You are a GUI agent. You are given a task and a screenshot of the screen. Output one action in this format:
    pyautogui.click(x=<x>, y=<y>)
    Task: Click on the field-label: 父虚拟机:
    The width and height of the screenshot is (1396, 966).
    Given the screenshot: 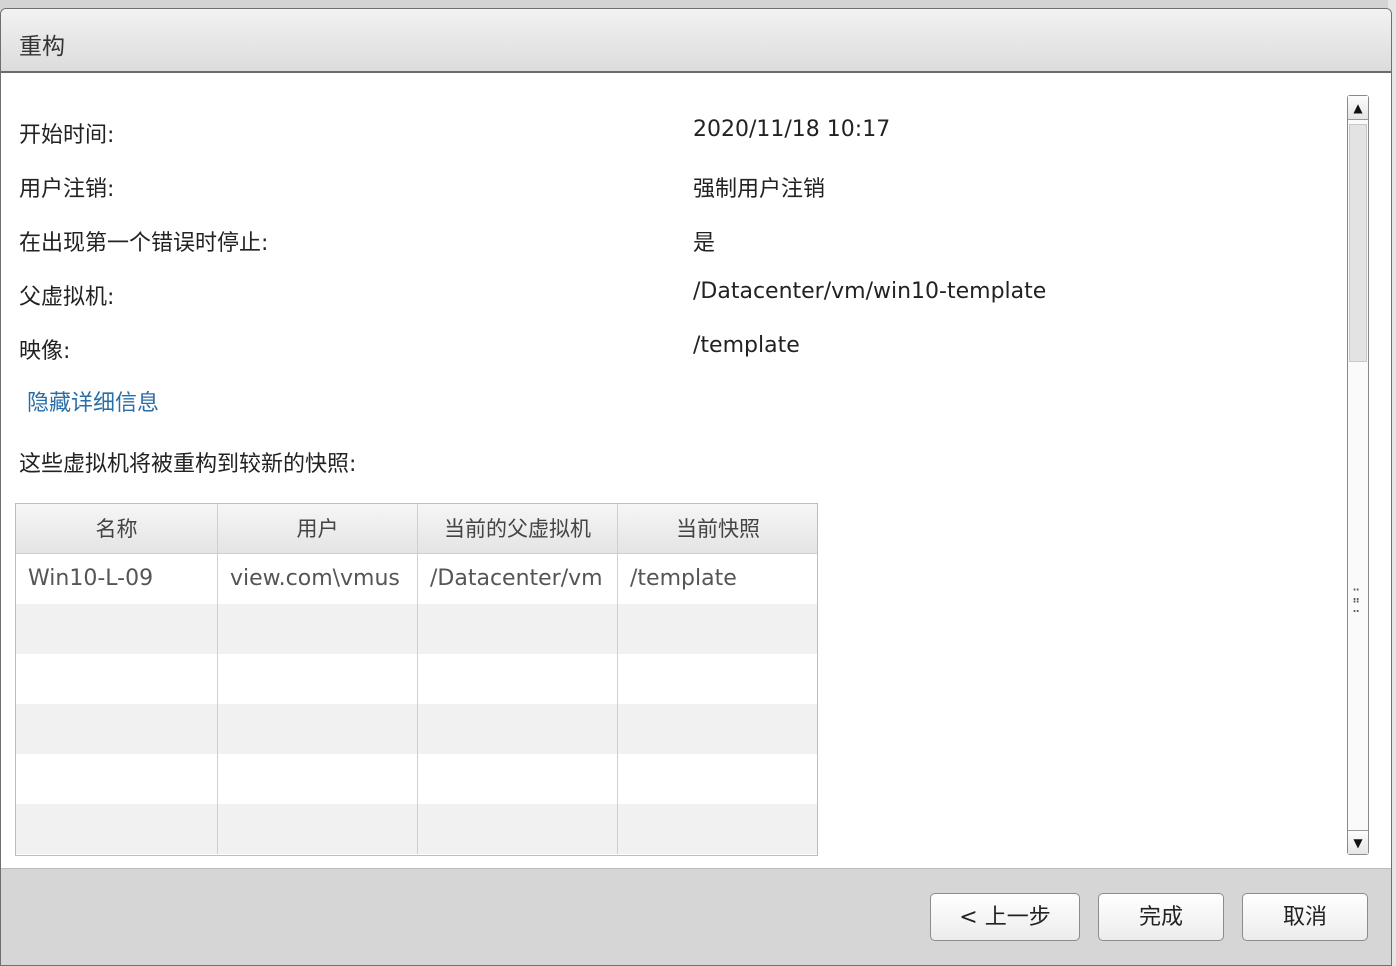 What is the action you would take?
    pyautogui.click(x=67, y=297)
    